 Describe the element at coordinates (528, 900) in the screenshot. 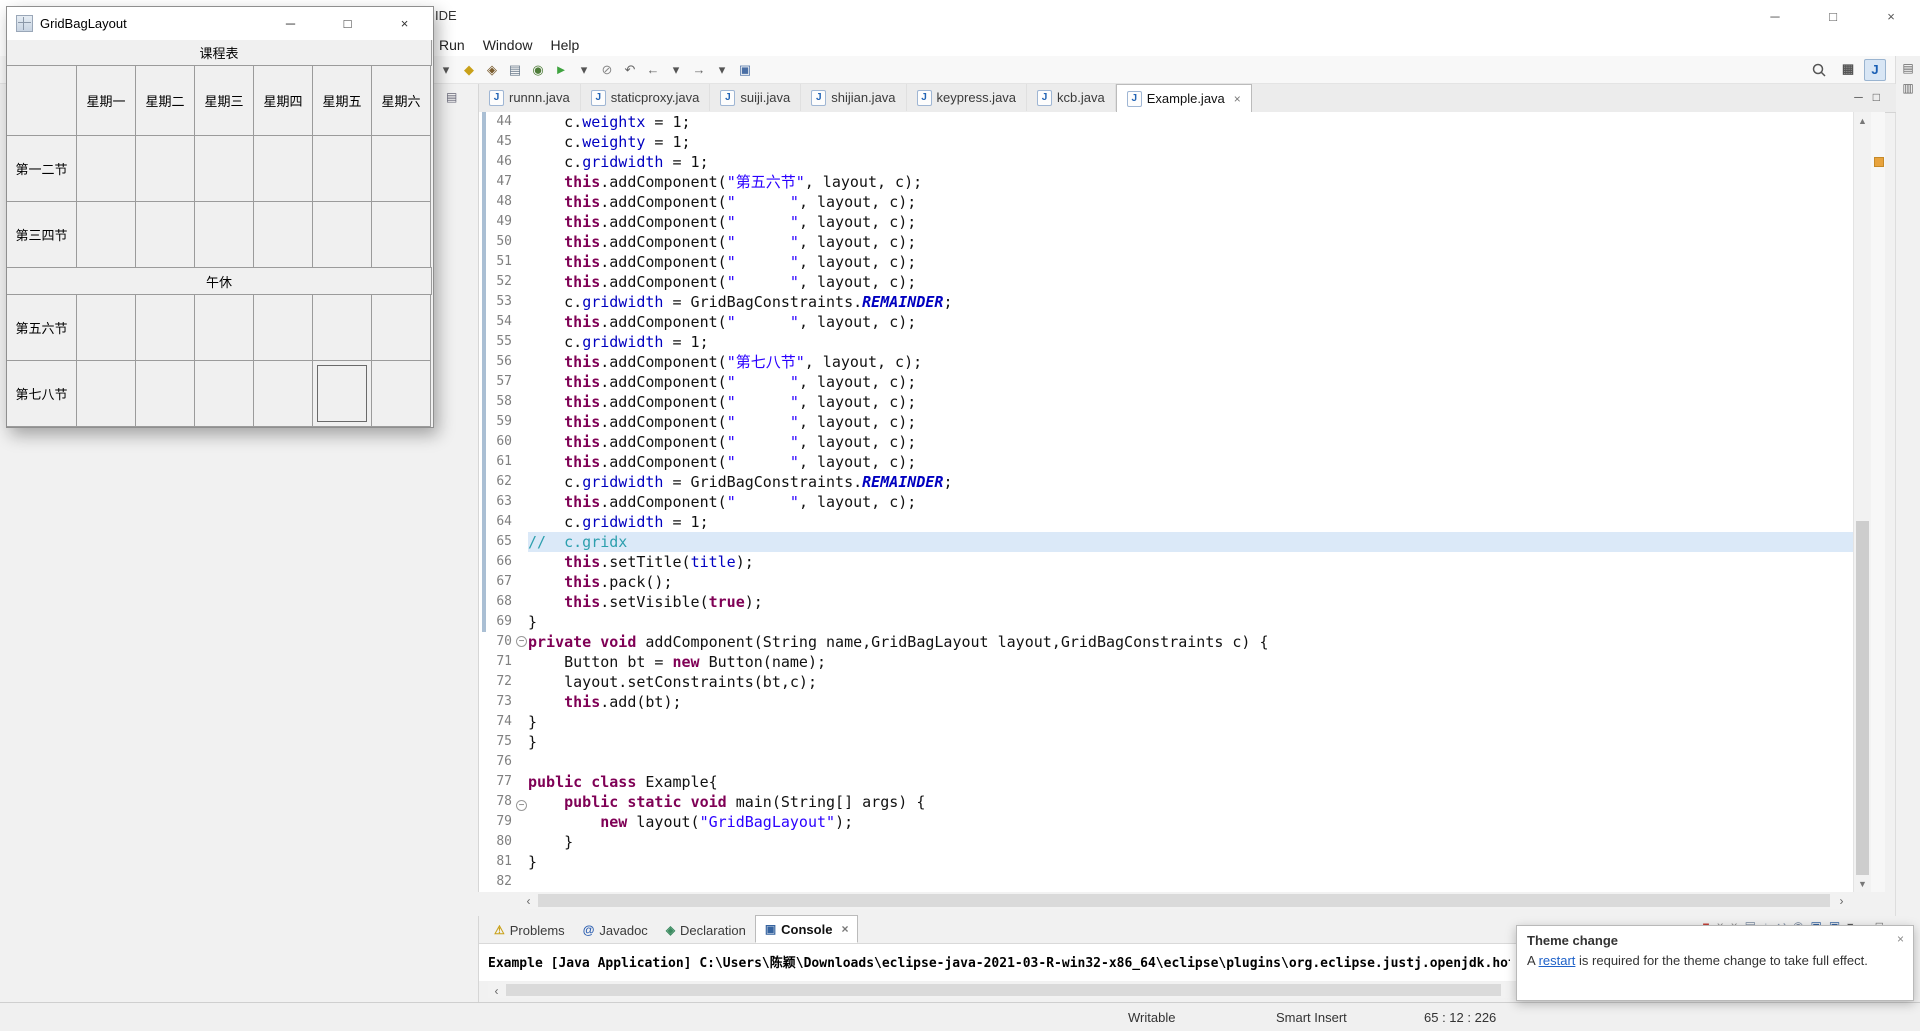

I see `scroll-left-icon: ‹` at that location.